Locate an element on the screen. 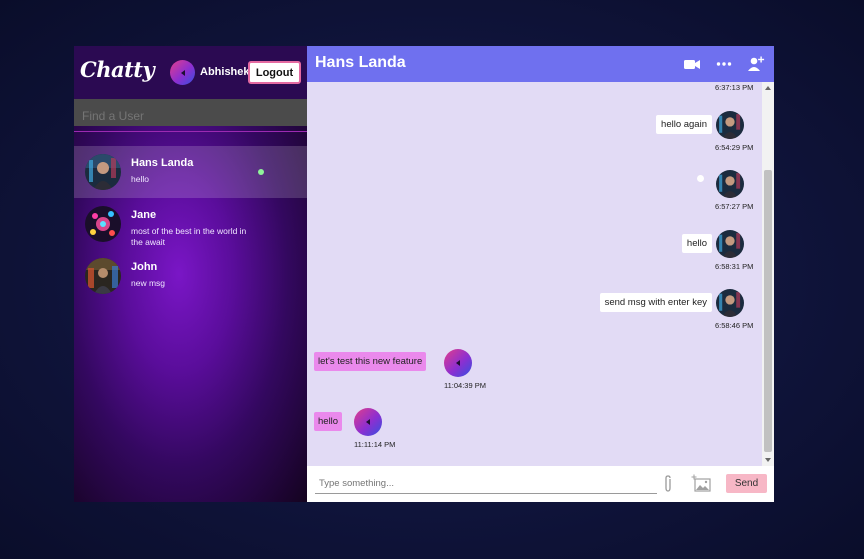 The width and height of the screenshot is (864, 559). user-search-input is located at coordinates (190, 112).